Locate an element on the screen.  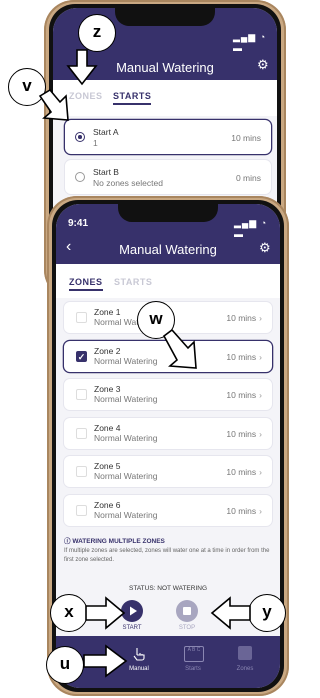
arrow-w is located at coordinates (179, 348).